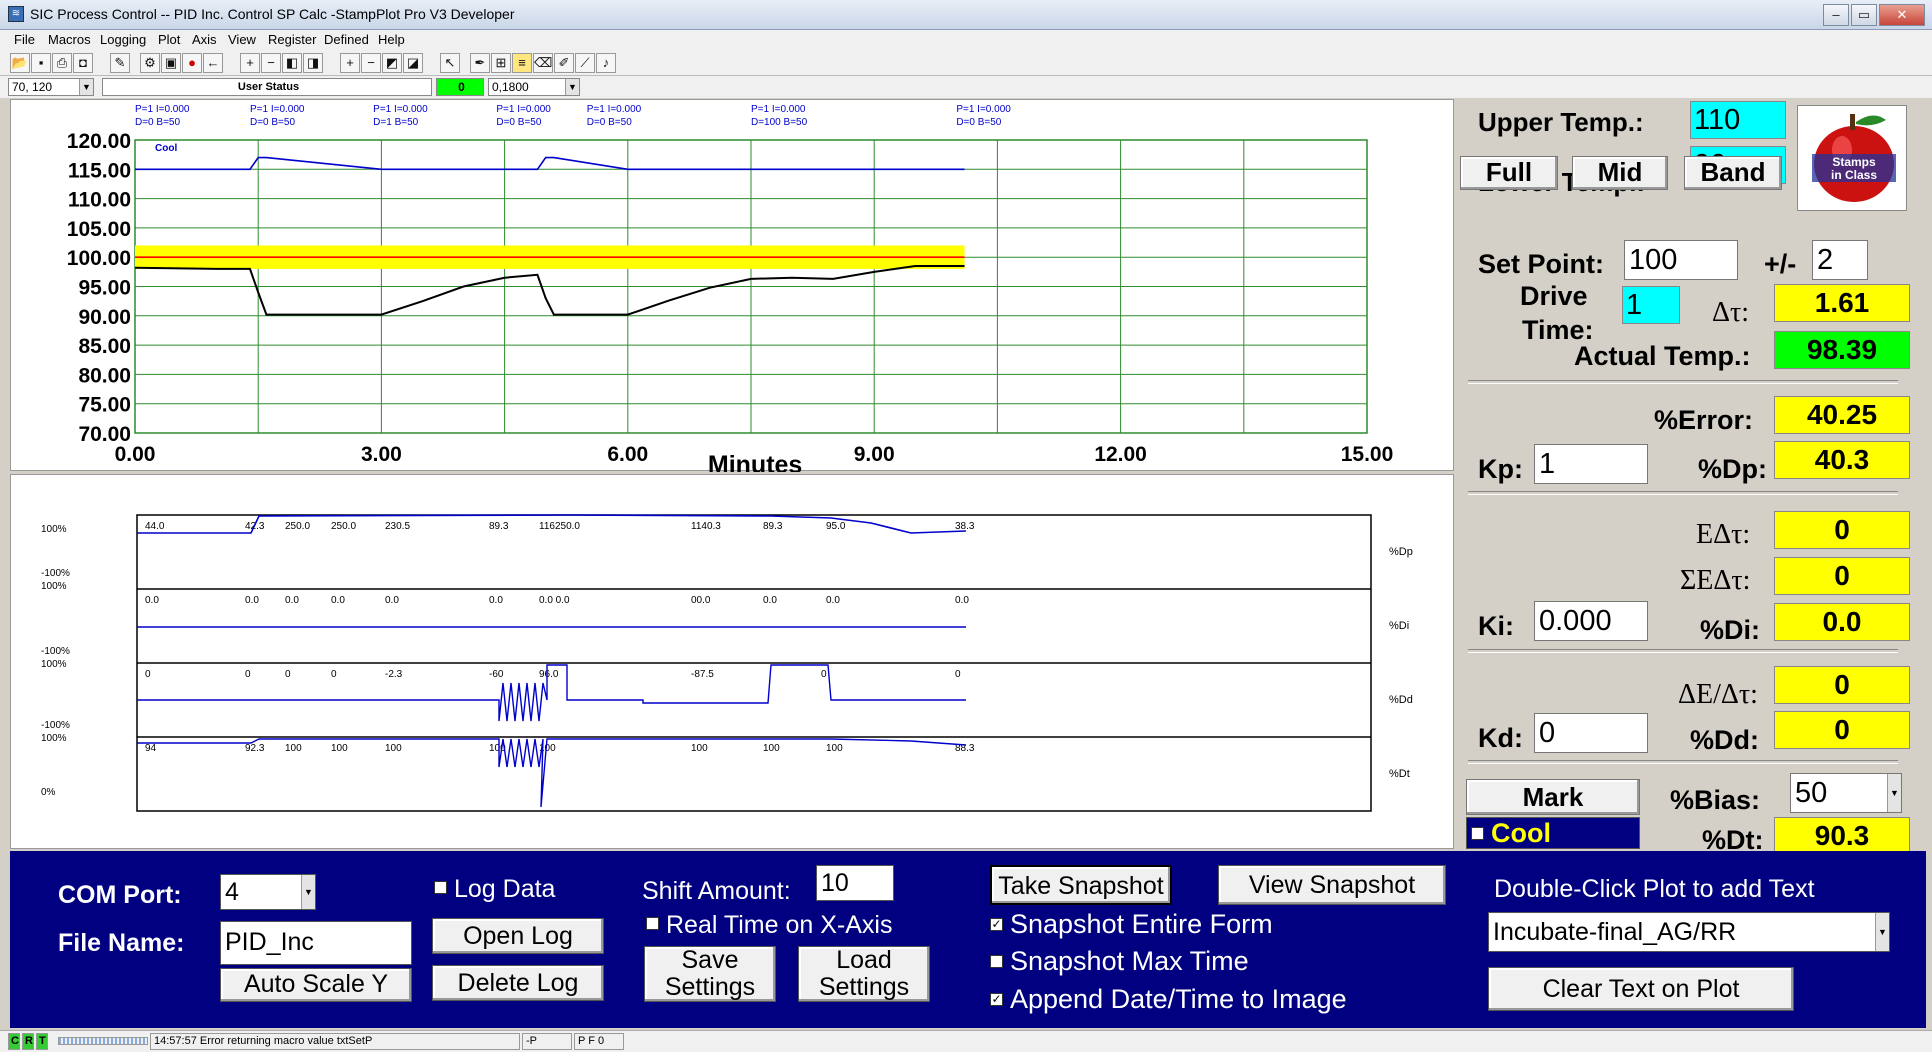 The height and width of the screenshot is (1052, 1932). What do you see at coordinates (20, 63) in the screenshot?
I see `open-icon: 📂` at bounding box center [20, 63].